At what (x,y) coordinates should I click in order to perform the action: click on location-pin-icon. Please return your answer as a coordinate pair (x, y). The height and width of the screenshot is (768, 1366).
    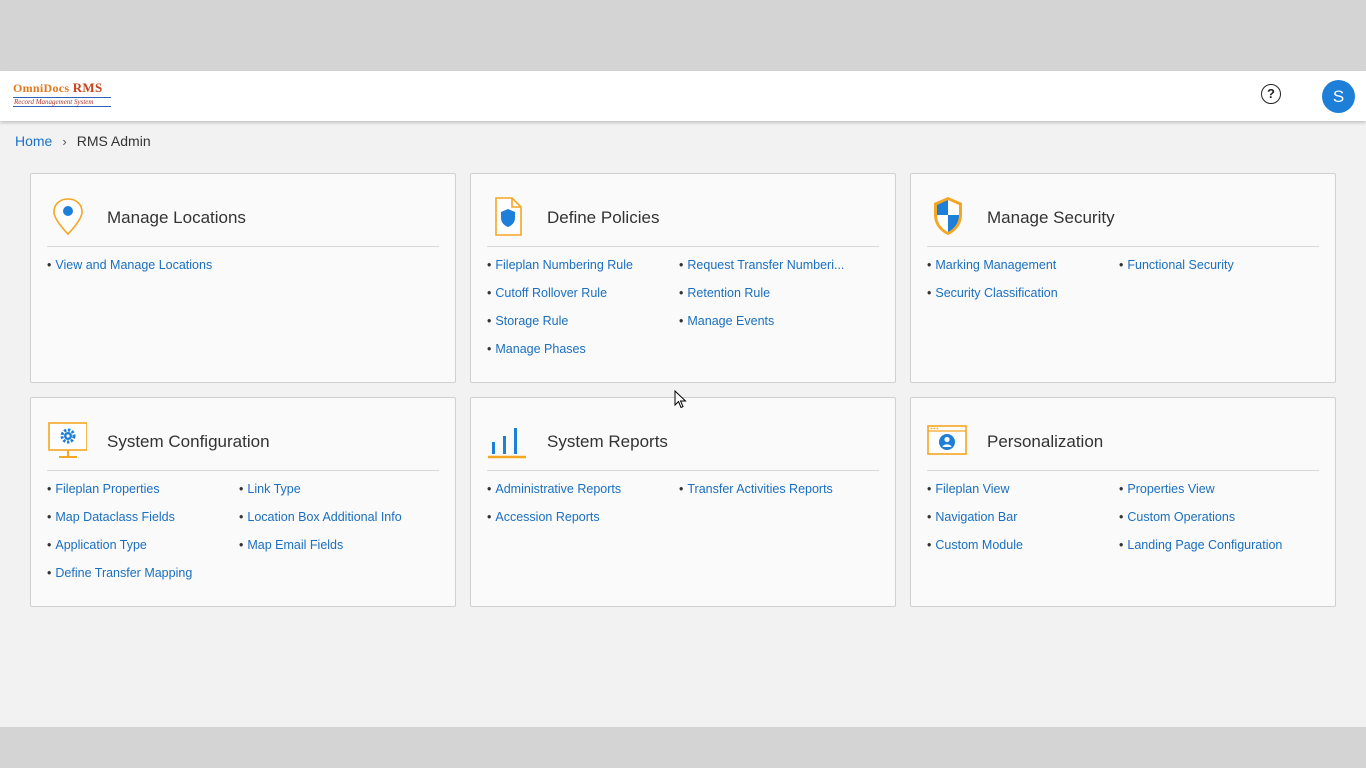
    Looking at the image, I should click on (68, 217).